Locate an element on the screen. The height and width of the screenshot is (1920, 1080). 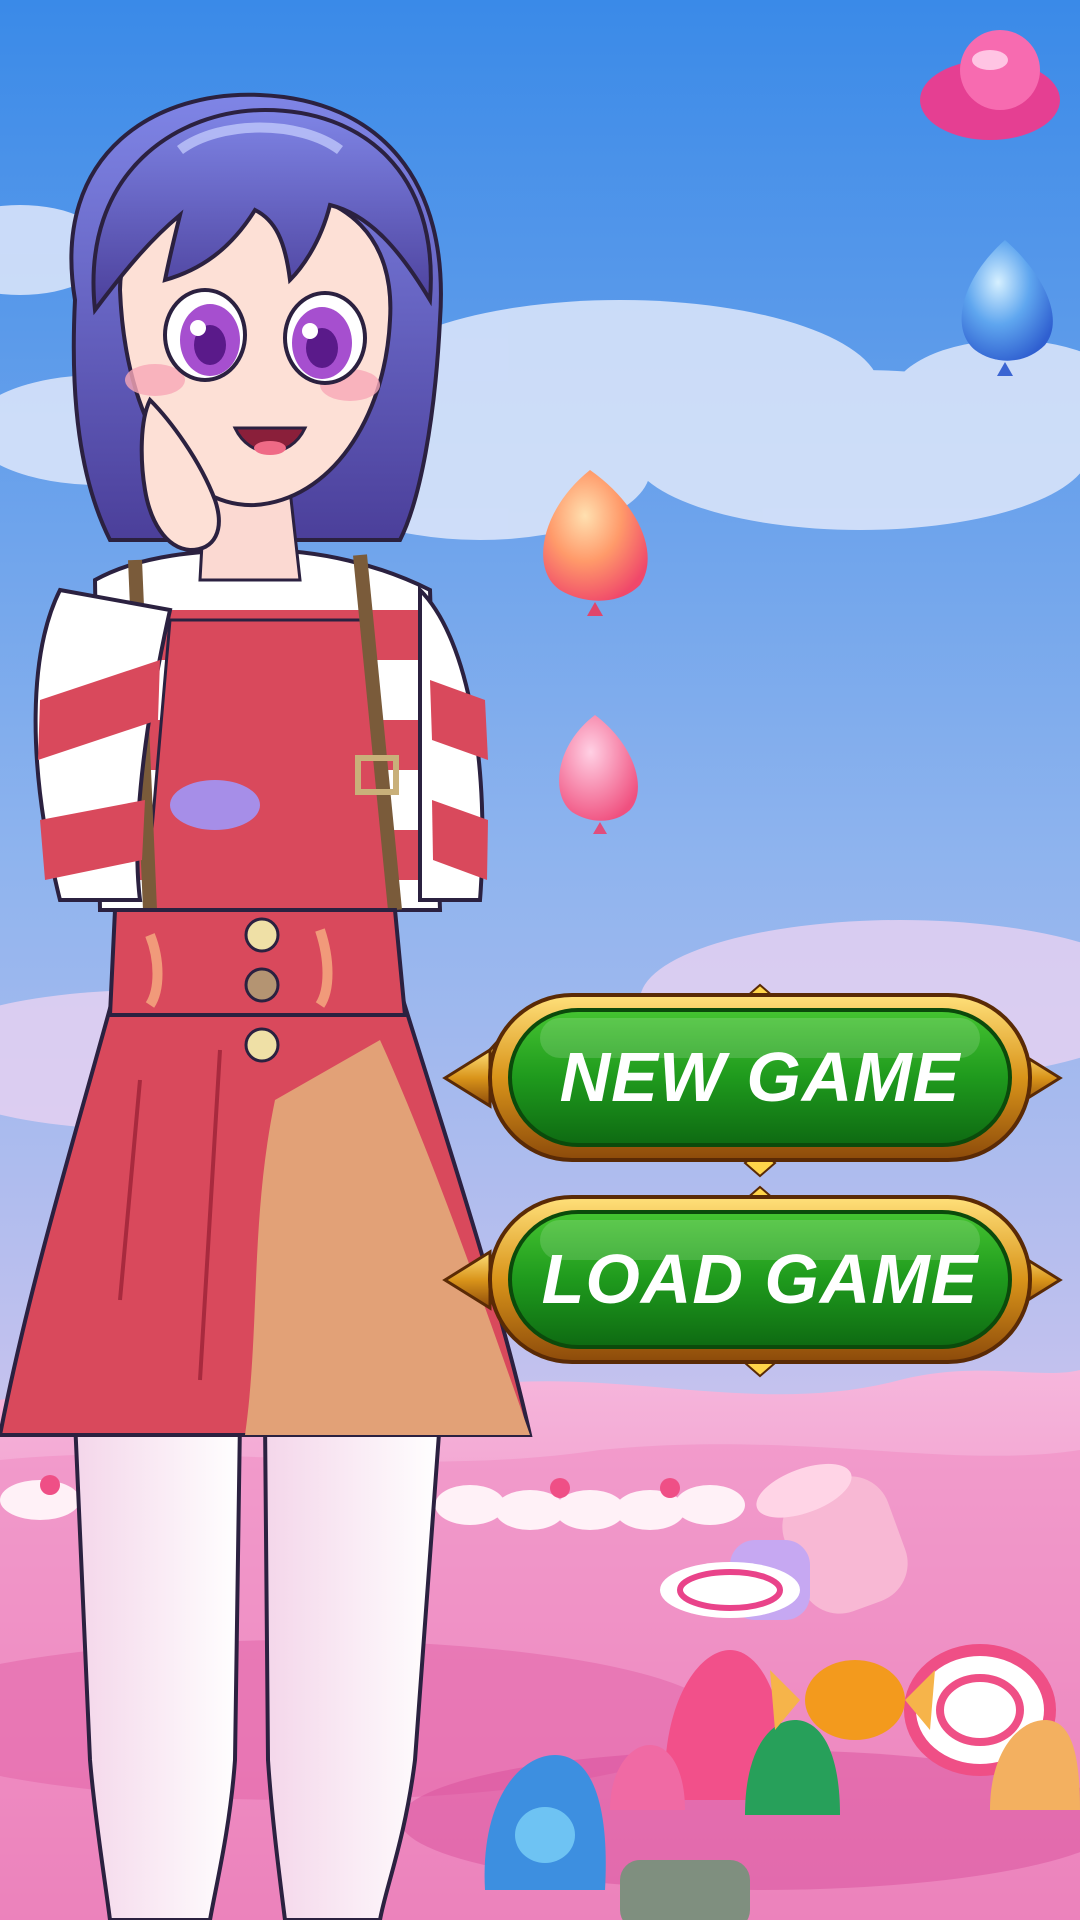
new-game-button: NEW GAME is located at coordinates (752, 1080).